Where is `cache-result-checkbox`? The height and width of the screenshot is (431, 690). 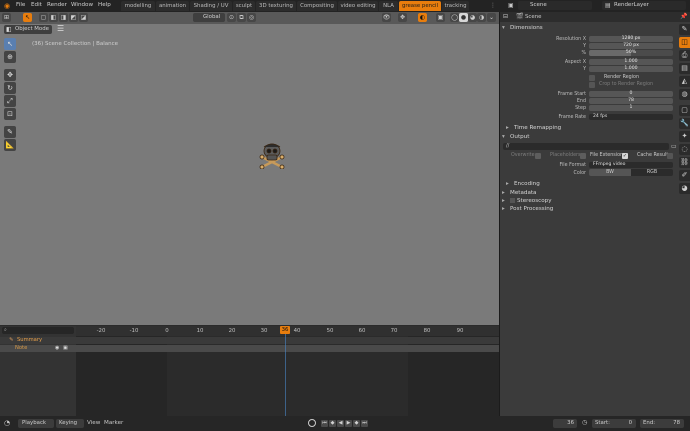
cache-result-checkbox is located at coordinates (670, 156).